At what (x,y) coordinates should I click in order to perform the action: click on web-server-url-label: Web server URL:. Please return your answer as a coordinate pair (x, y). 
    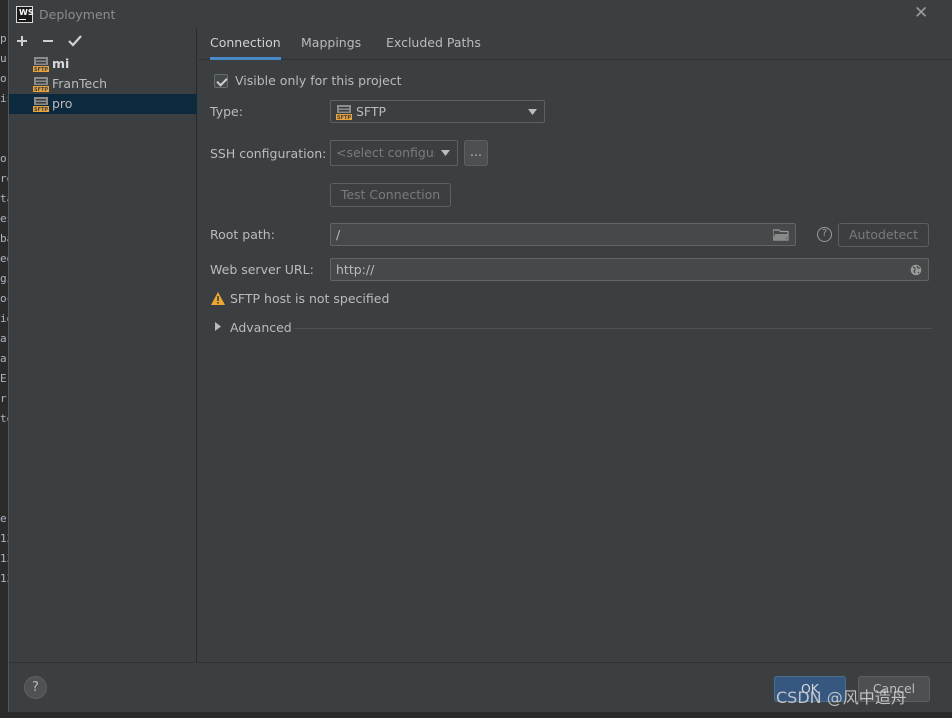
    Looking at the image, I should click on (262, 269).